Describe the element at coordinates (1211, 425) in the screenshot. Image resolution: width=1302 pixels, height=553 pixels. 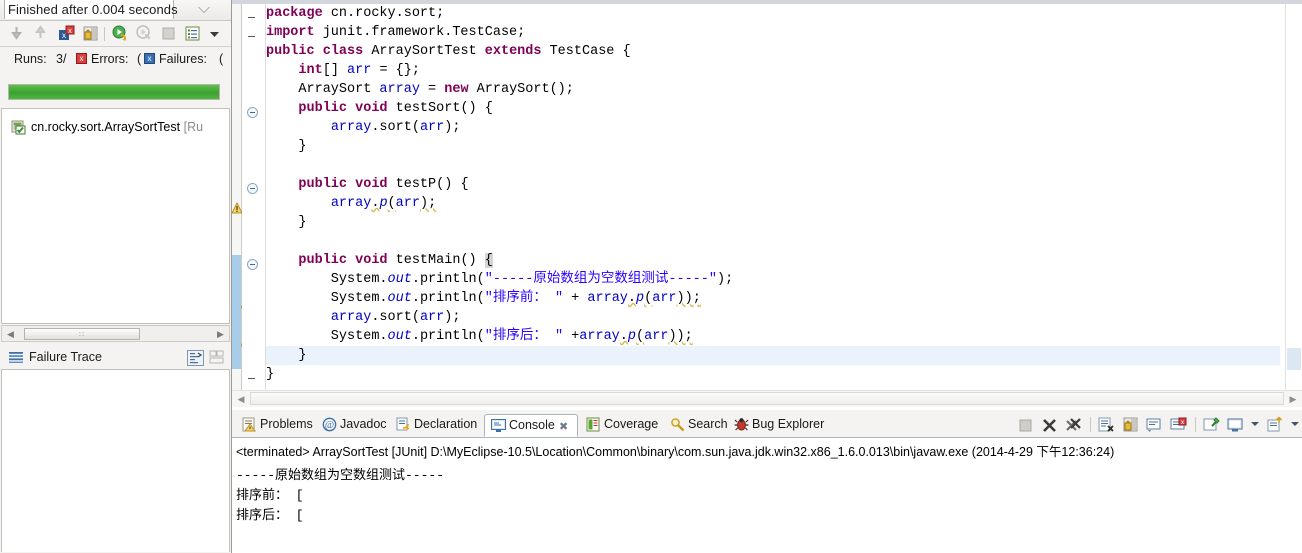
I see `pin-console-icon` at that location.